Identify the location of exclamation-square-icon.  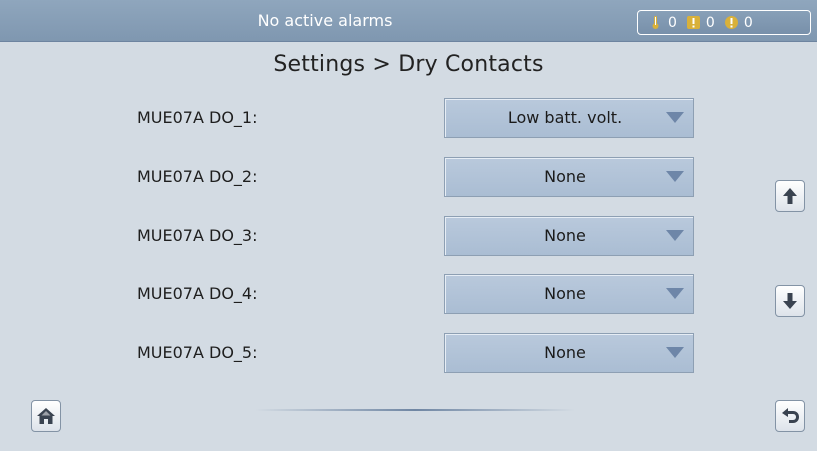
(693, 22).